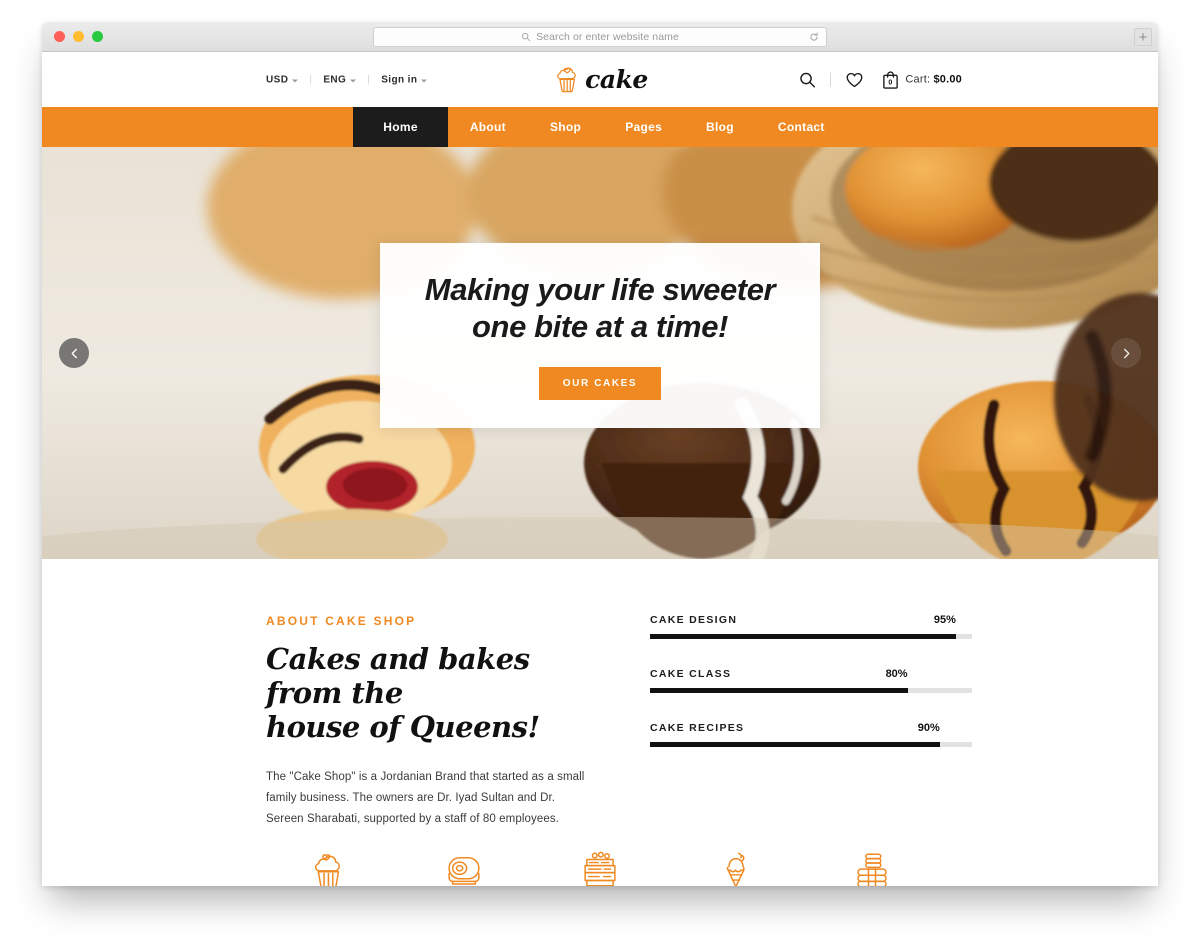 The image size is (1200, 946). I want to click on brand-logo: cake, so click(600, 80).